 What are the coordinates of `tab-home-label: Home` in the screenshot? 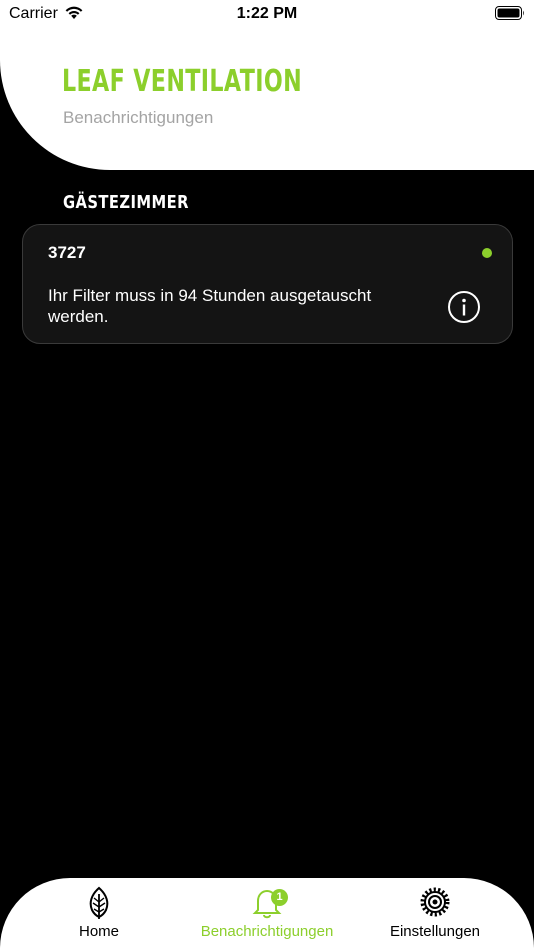 It's located at (98, 931).